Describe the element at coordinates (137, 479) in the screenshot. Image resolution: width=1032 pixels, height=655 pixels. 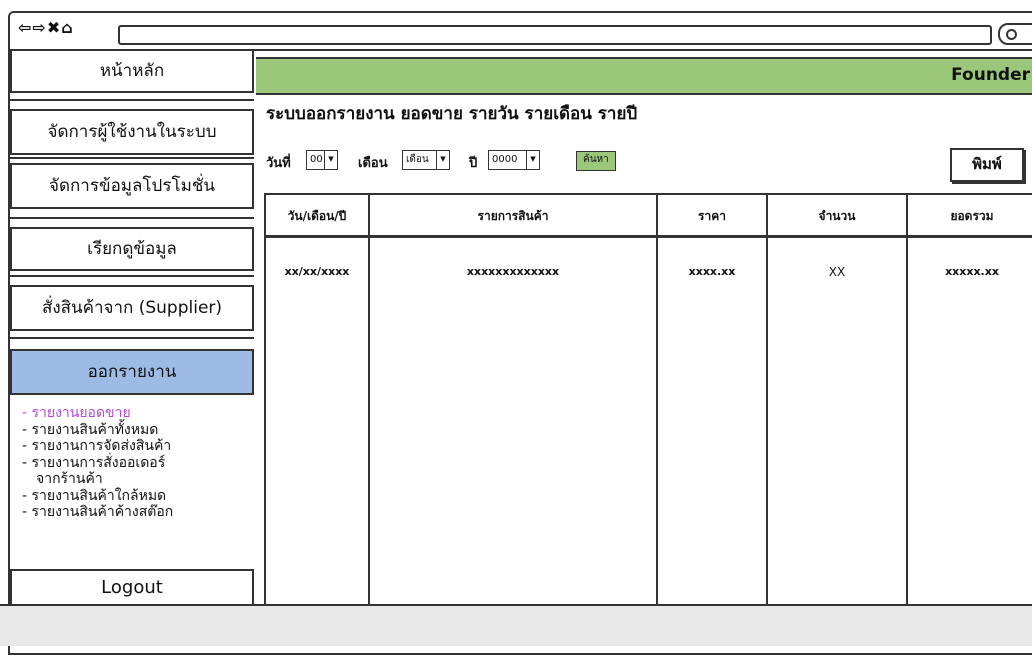
I see `submenu-item-order-report-cont: จากร้านค้า` at that location.